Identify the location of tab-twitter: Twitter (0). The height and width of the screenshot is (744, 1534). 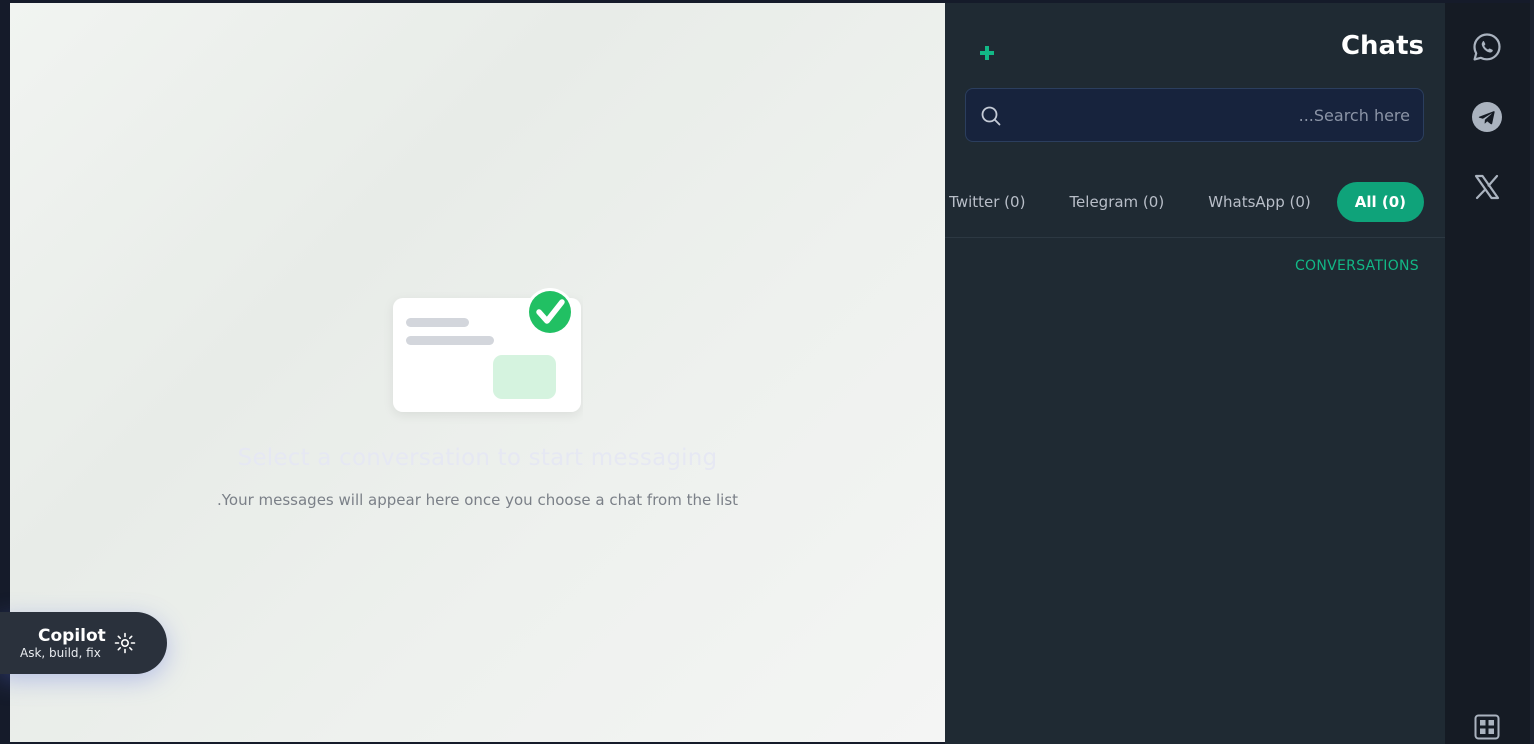
(987, 202).